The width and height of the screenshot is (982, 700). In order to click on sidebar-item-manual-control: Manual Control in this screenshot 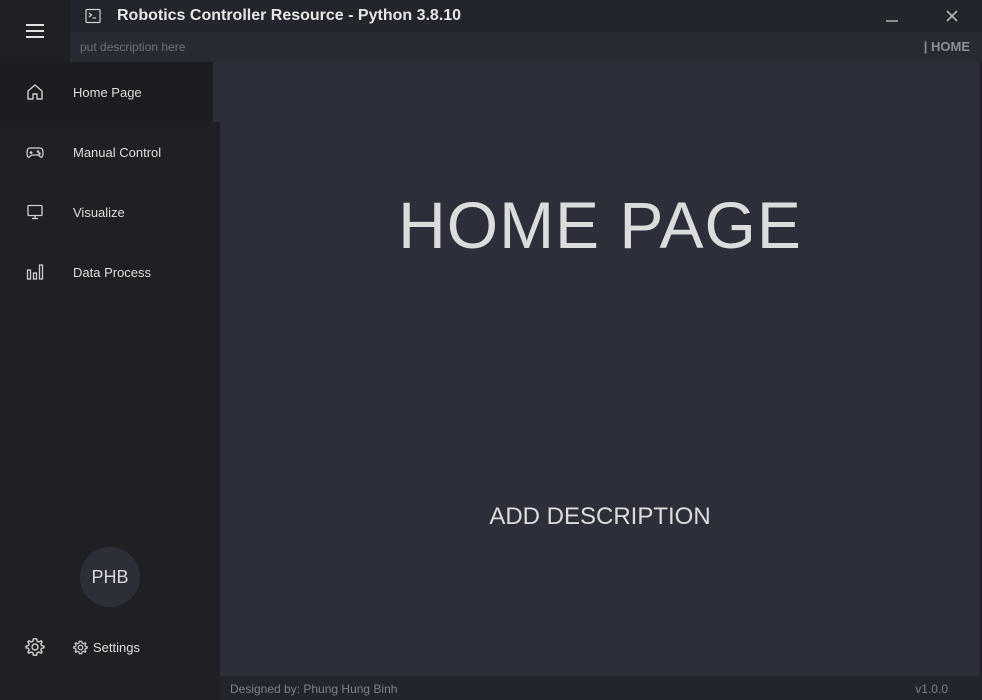, I will do `click(106, 152)`.